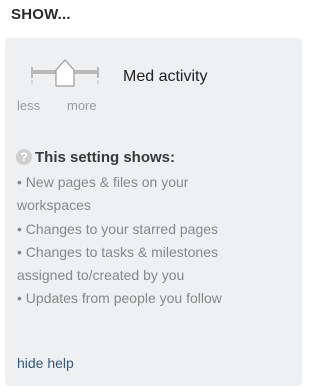 The image size is (320, 386). What do you see at coordinates (45, 363) in the screenshot?
I see `hide-help-link: hide help` at bounding box center [45, 363].